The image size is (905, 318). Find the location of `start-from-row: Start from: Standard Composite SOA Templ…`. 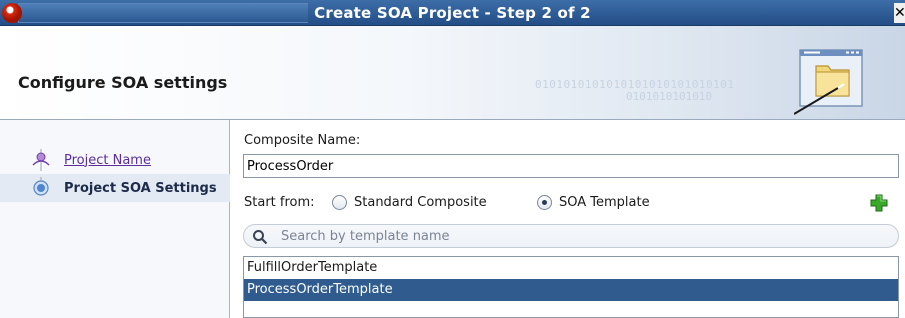

start-from-row: Start from: Standard Composite SOA Templ… is located at coordinates (569, 203).